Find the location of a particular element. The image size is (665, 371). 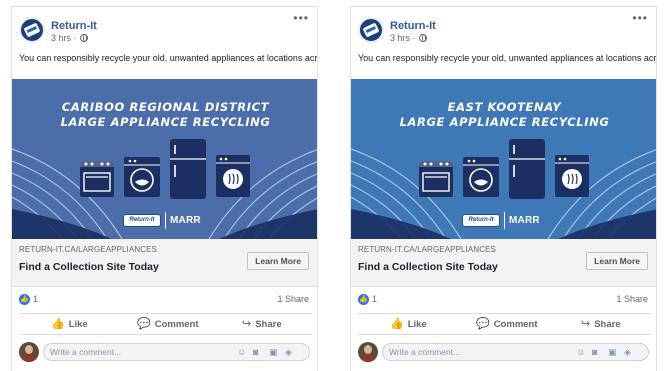

banner-title-region: CARIBOO REGIONAL DISTRICT is located at coordinates (165, 107).